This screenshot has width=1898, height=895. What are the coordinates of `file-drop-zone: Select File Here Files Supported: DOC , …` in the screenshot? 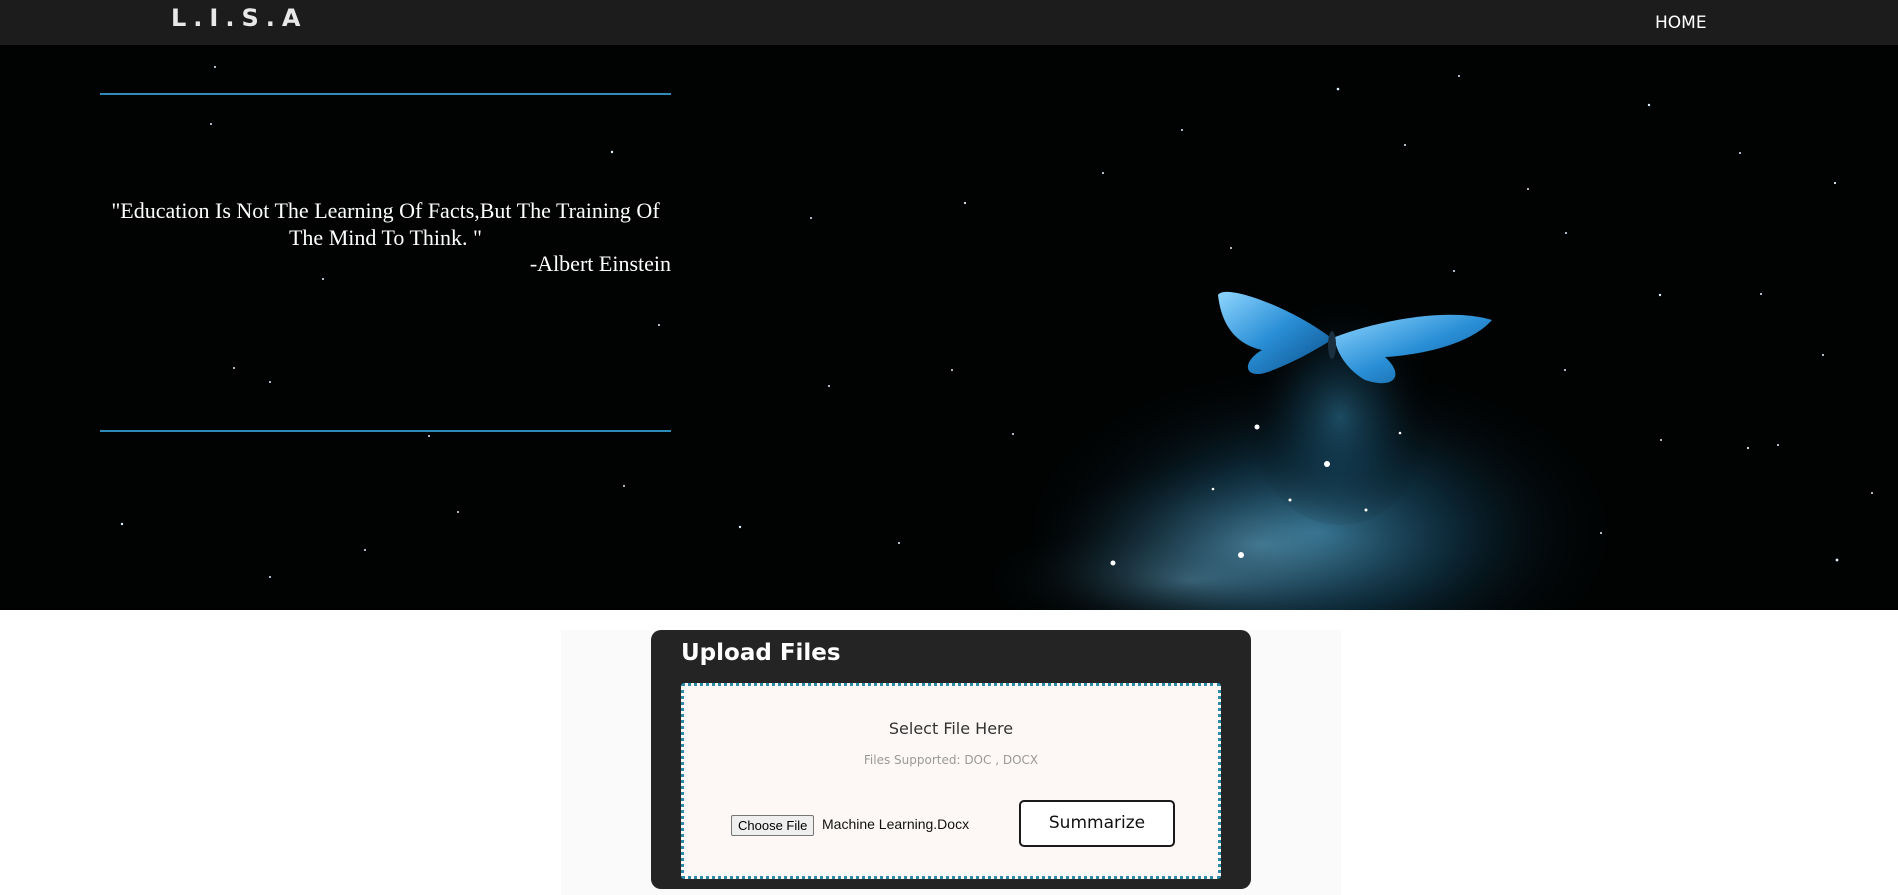 It's located at (951, 781).